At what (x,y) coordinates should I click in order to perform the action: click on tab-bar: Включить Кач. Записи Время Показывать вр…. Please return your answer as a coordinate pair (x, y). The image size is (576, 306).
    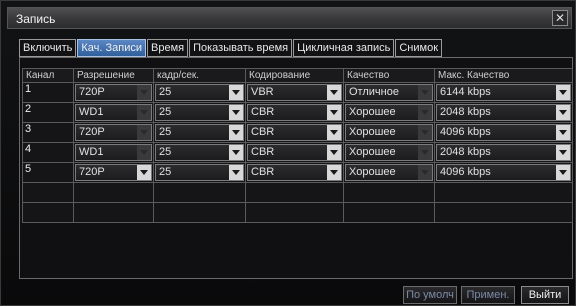
    Looking at the image, I should click on (231, 48).